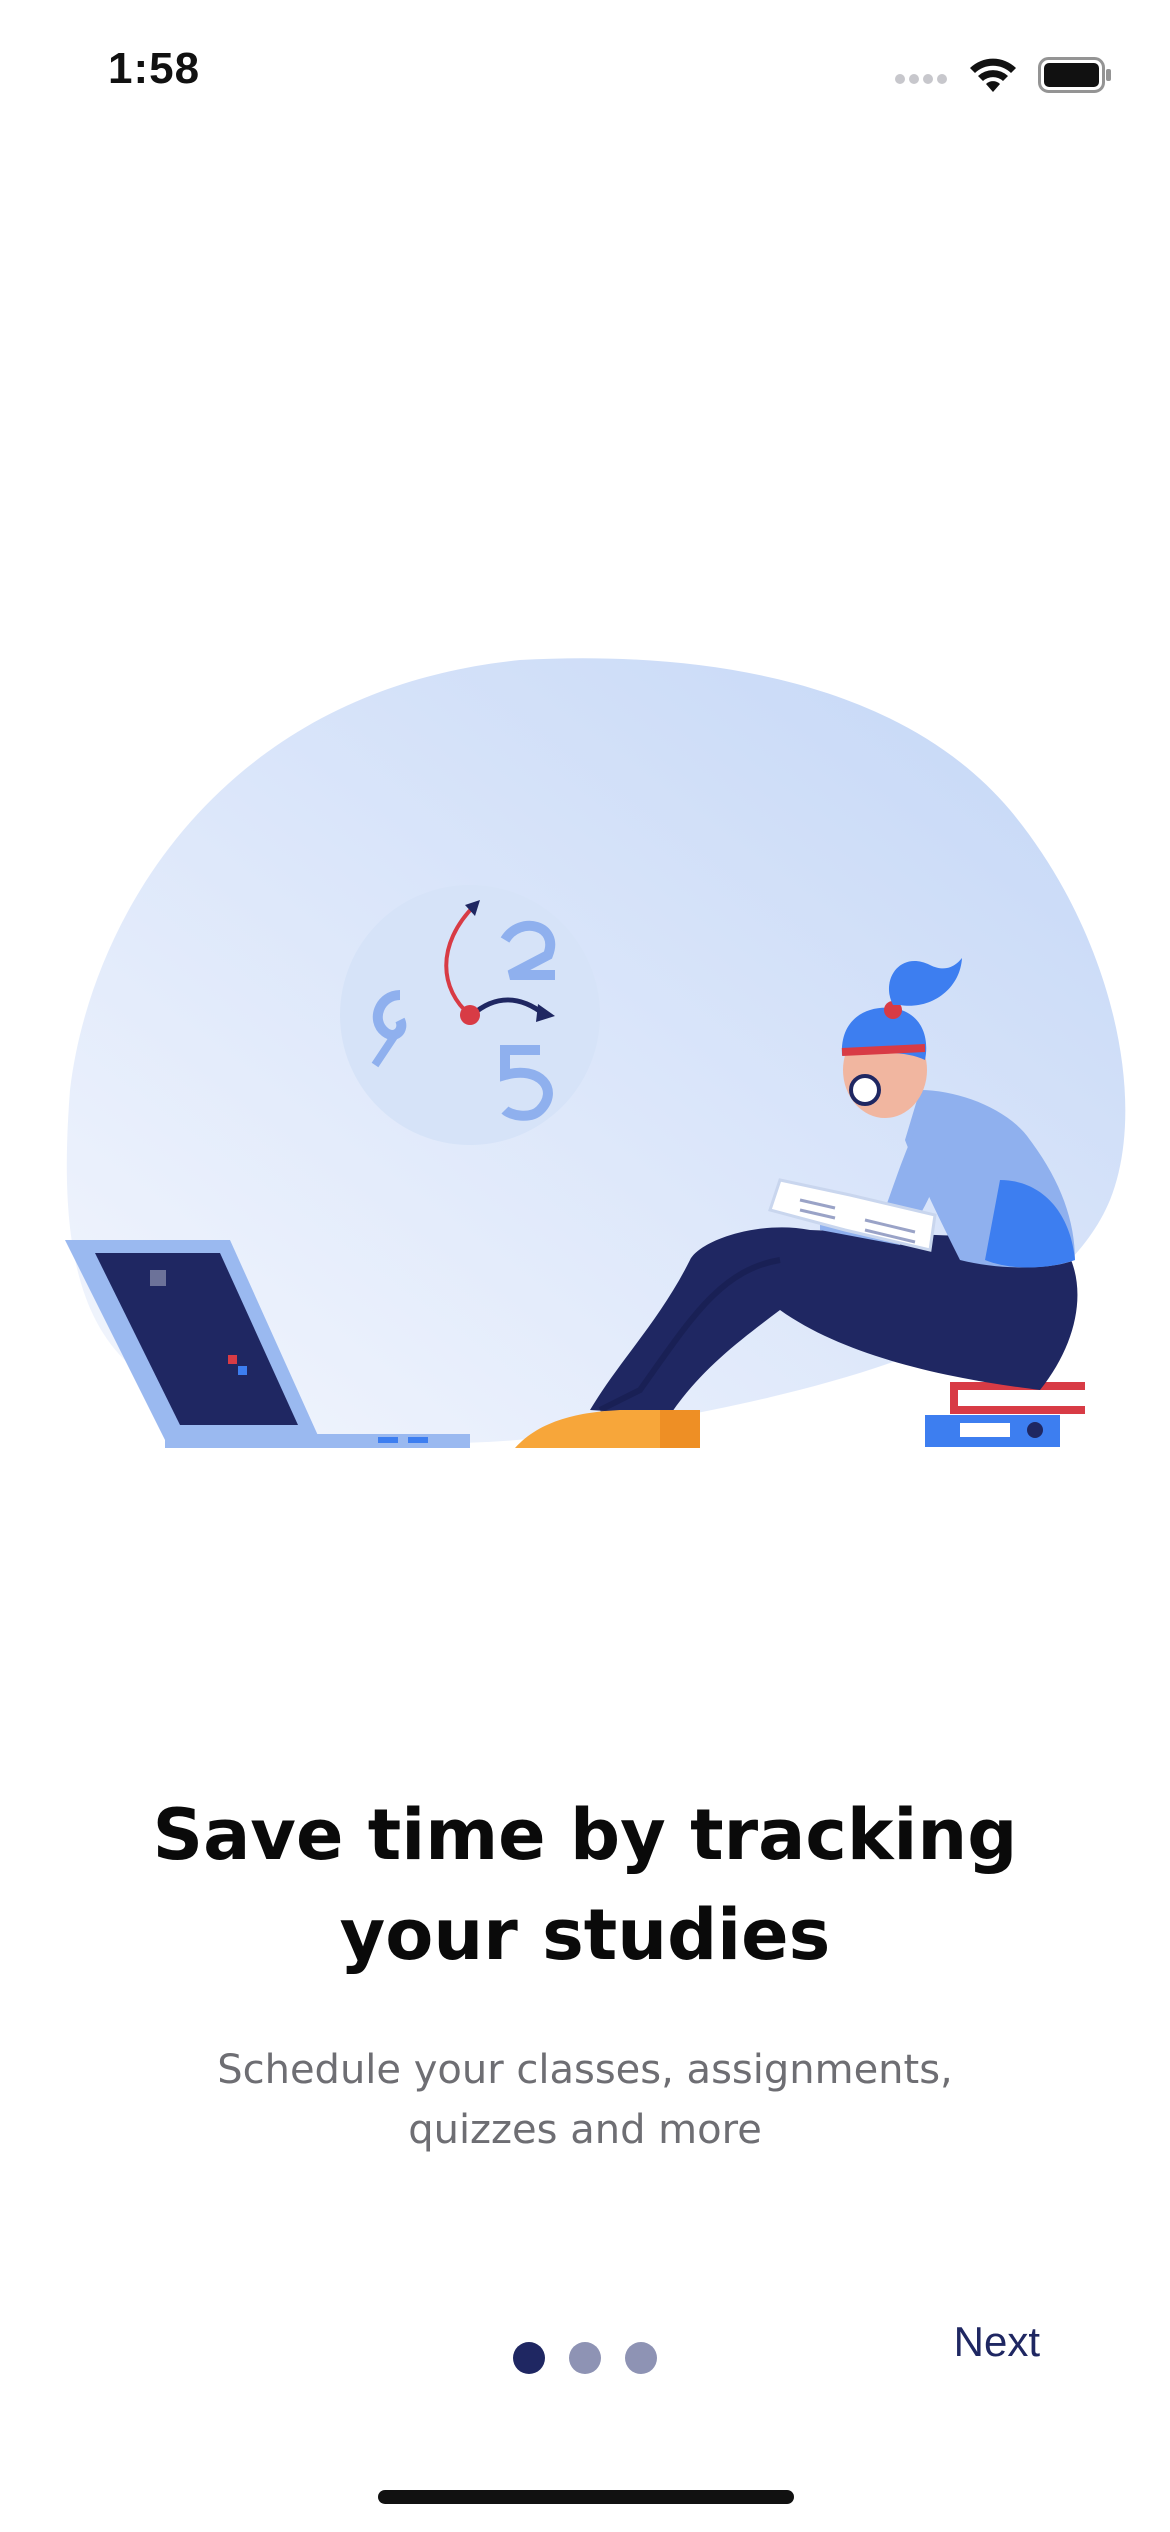 Image resolution: width=1170 pixels, height=2532 pixels. What do you see at coordinates (1005, 1414) in the screenshot?
I see `books-icon` at bounding box center [1005, 1414].